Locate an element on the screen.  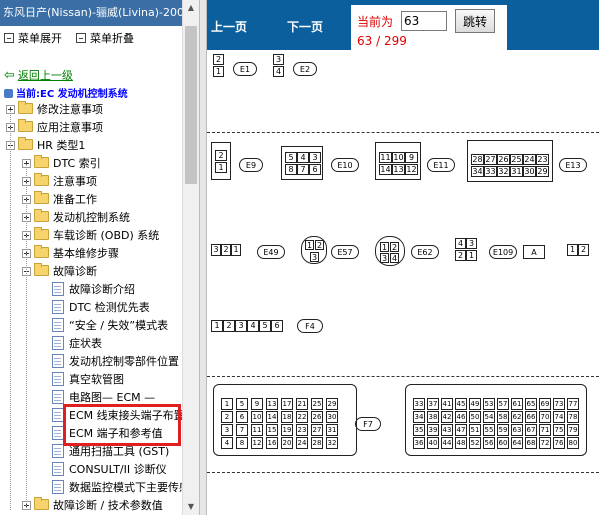
book-icon is located at coordinates (8, 93).